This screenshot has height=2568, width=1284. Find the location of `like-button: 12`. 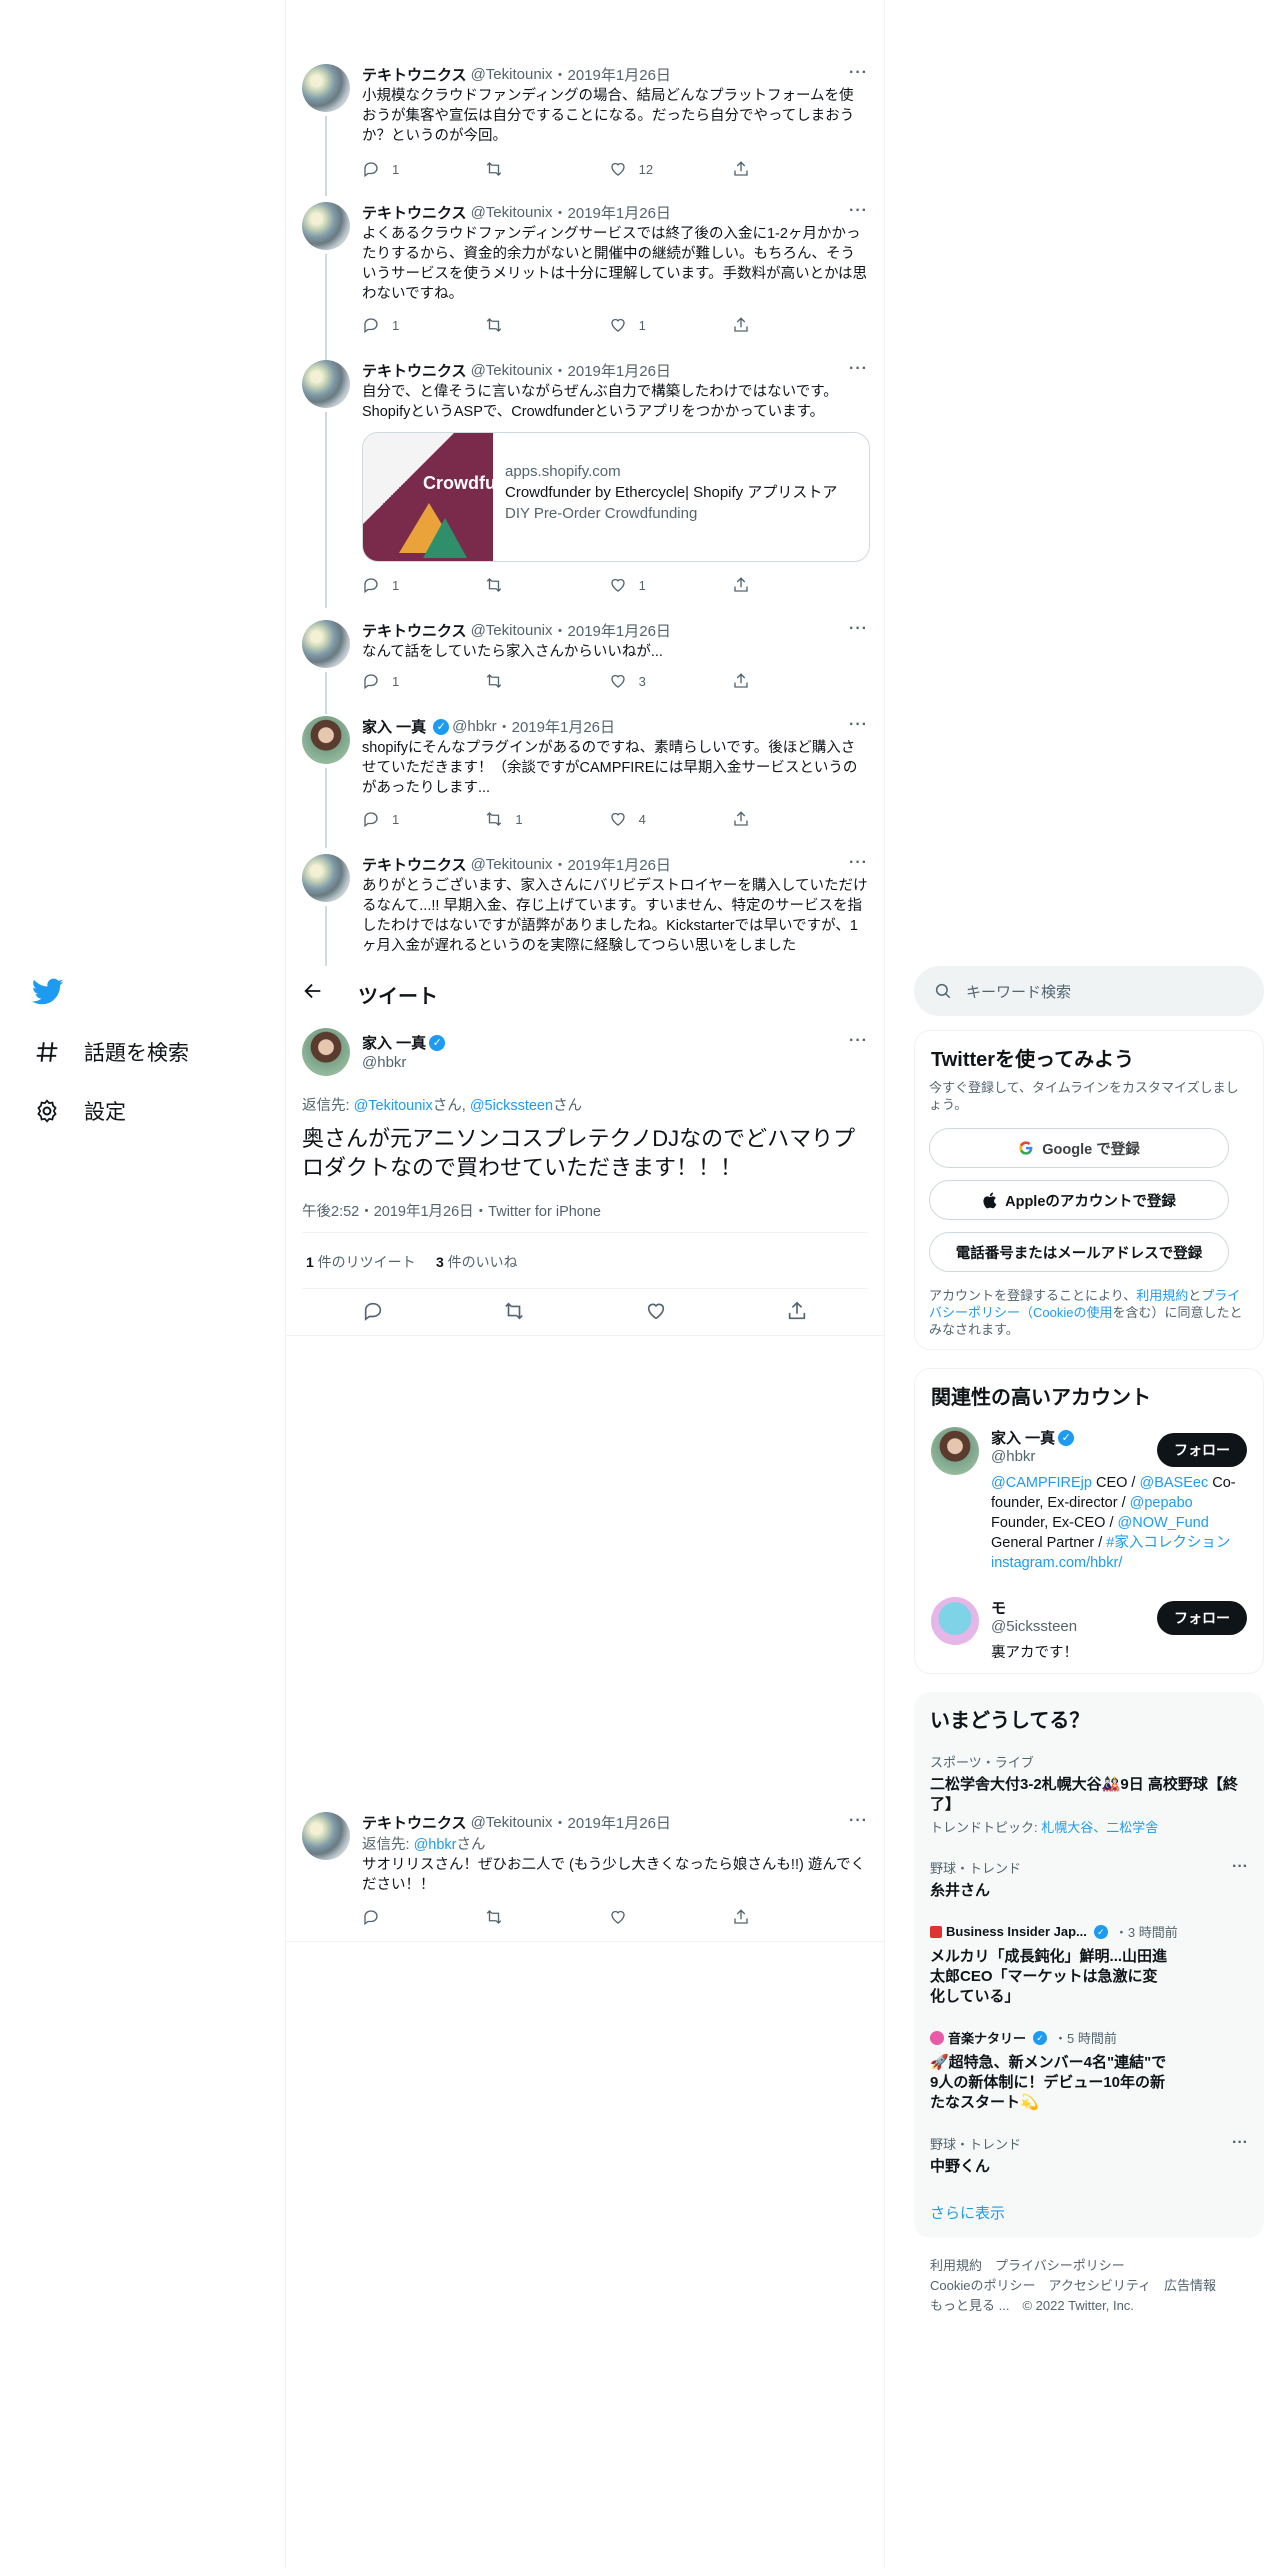

like-button: 12 is located at coordinates (639, 169).